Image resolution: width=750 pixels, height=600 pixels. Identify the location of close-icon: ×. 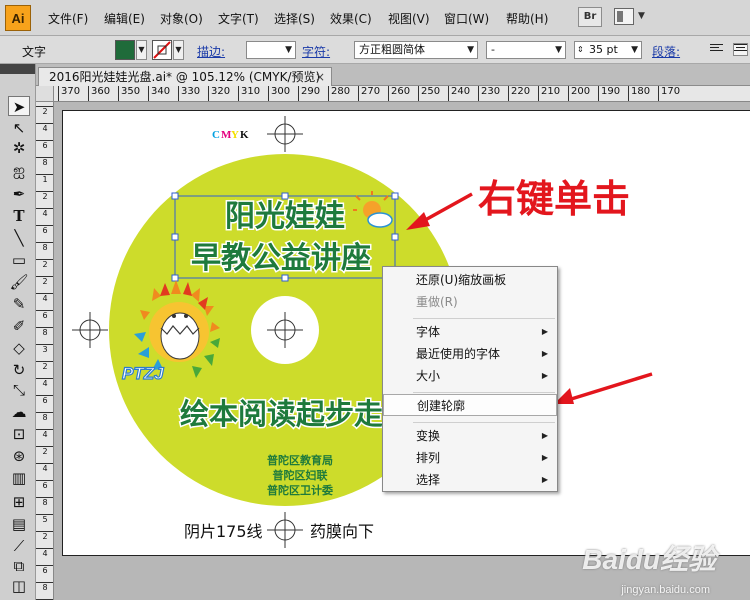
(320, 77).